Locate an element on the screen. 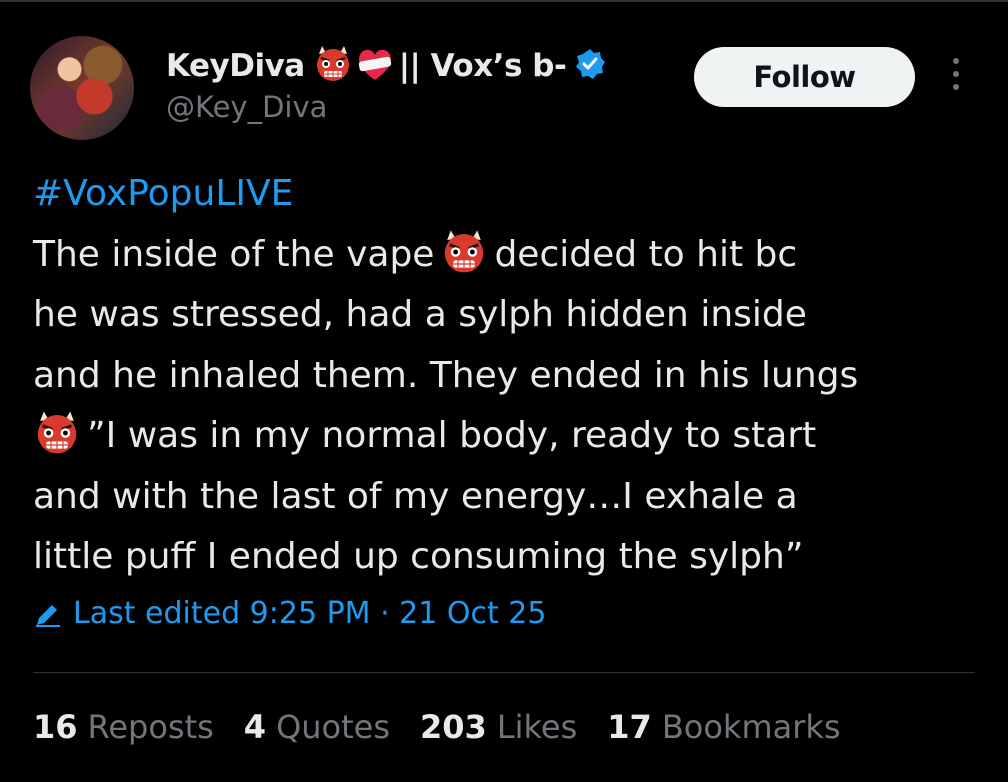 The width and height of the screenshot is (1008, 782). likes-stat: 203 Likes is located at coordinates (498, 727).